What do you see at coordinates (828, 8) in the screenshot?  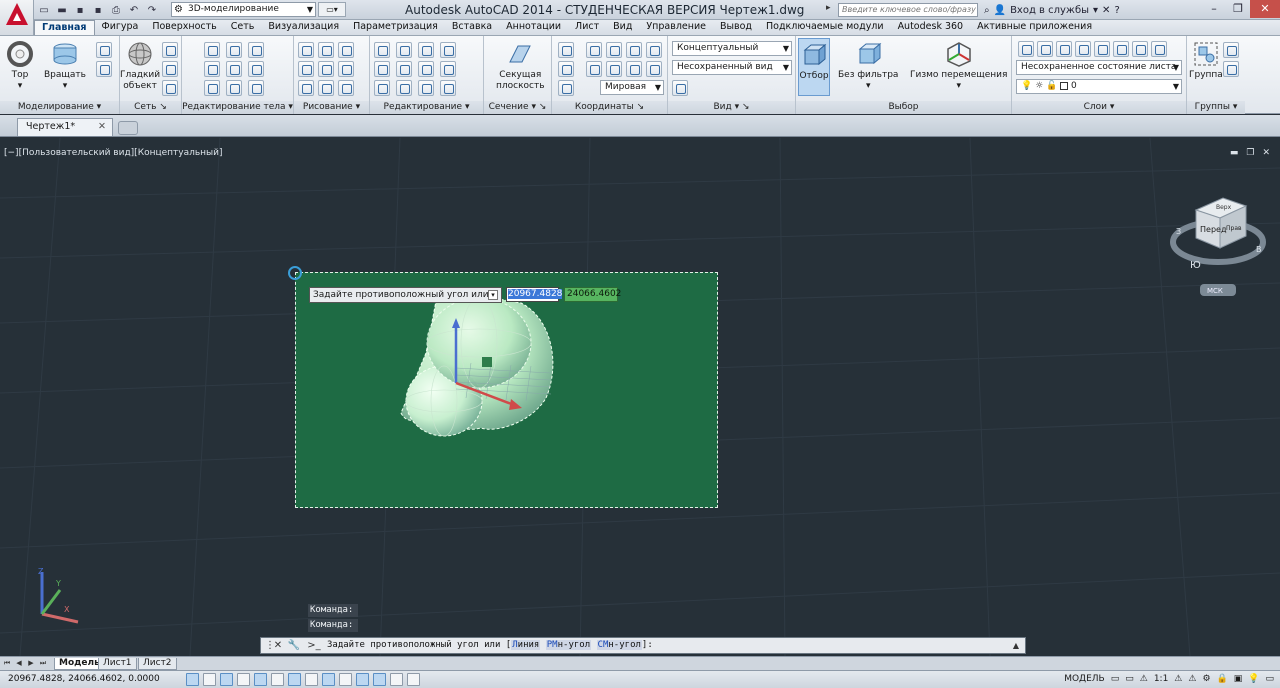 I see `search-expand-icon: ▸` at bounding box center [828, 8].